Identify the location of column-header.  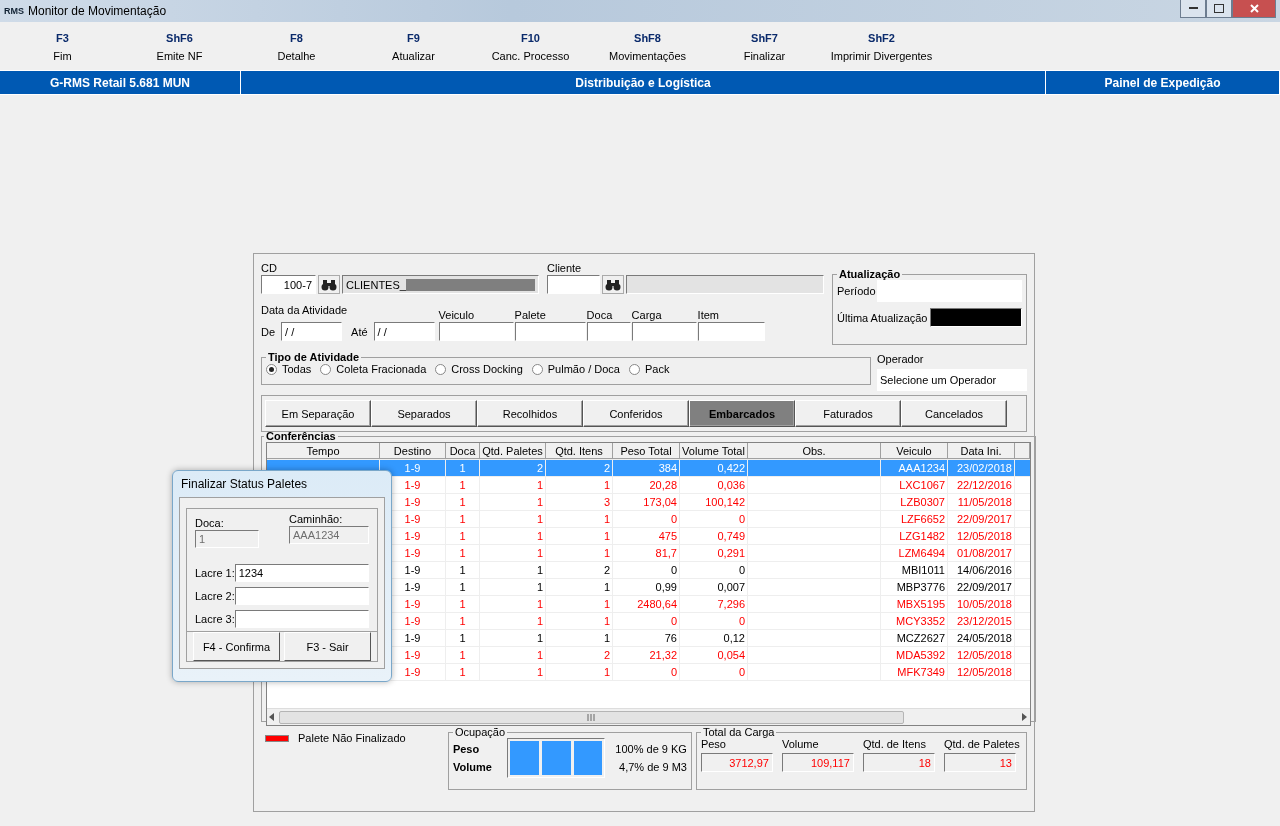
(1022, 451).